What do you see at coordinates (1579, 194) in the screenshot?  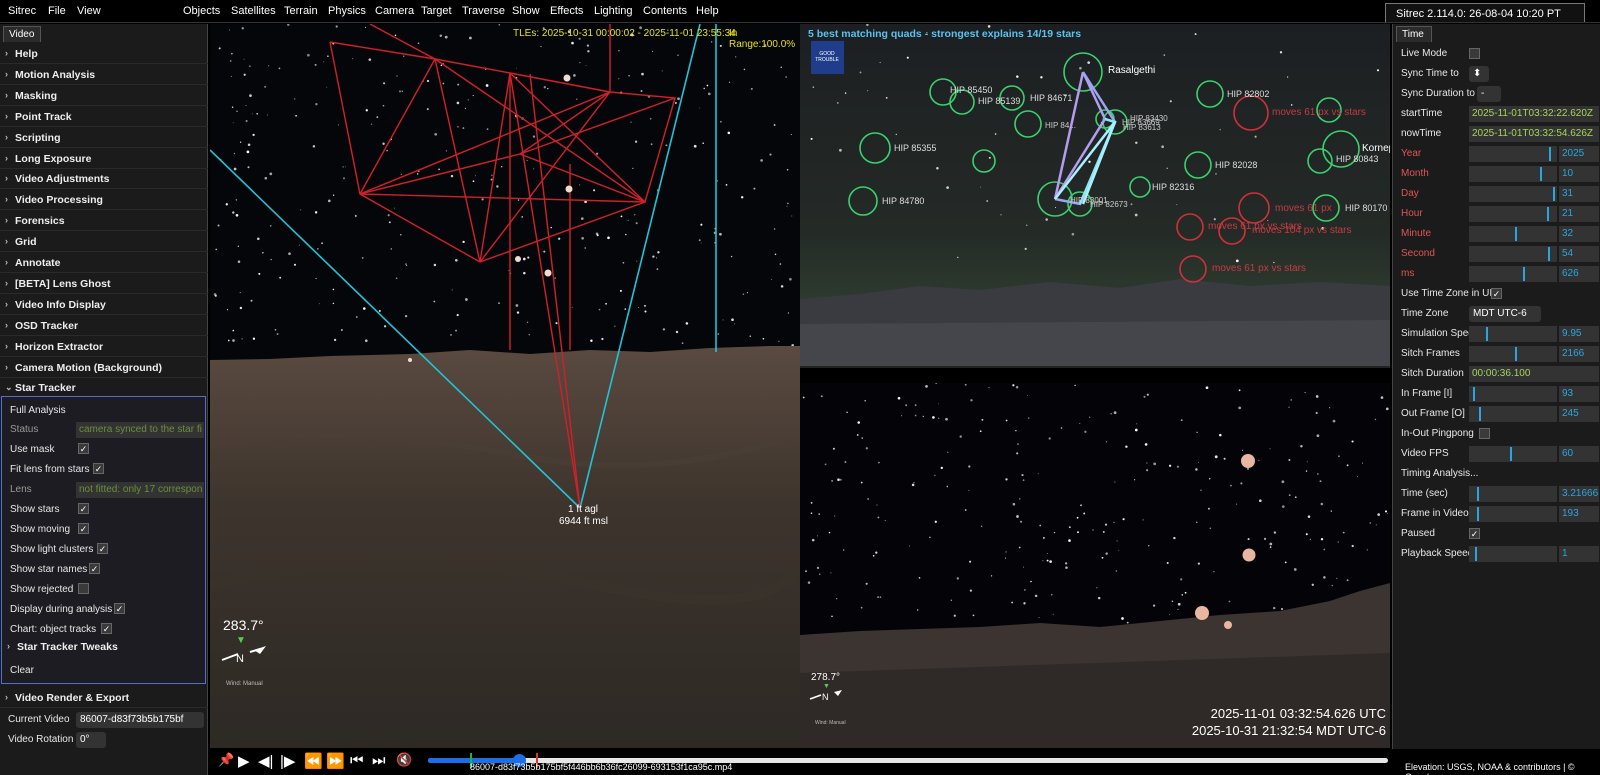 I see `day-value: 31` at bounding box center [1579, 194].